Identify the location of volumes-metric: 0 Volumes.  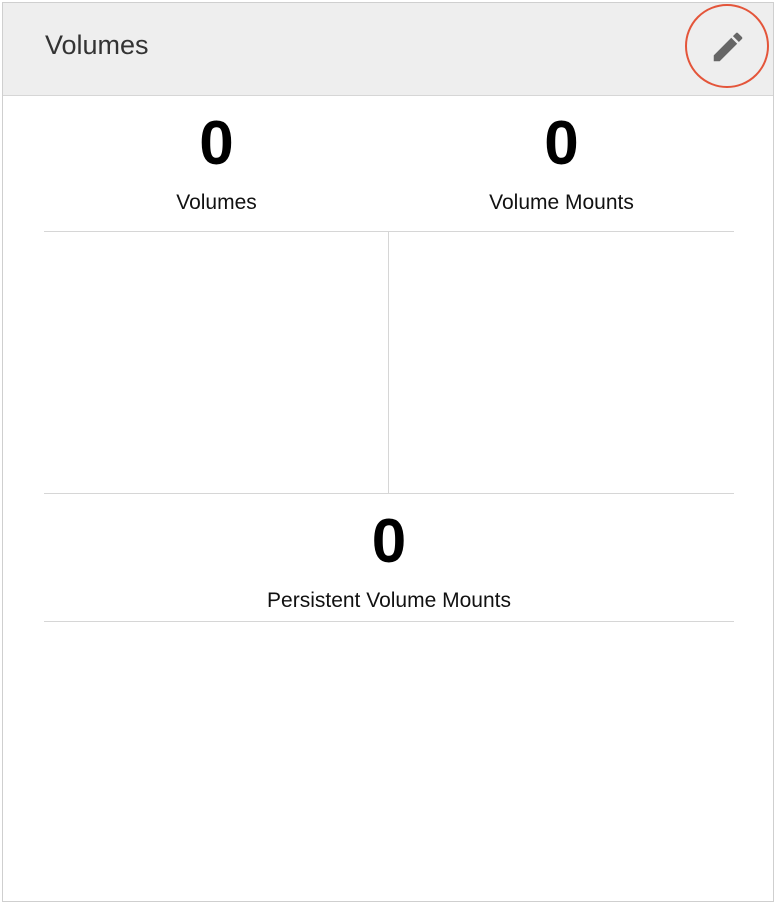
(216, 164).